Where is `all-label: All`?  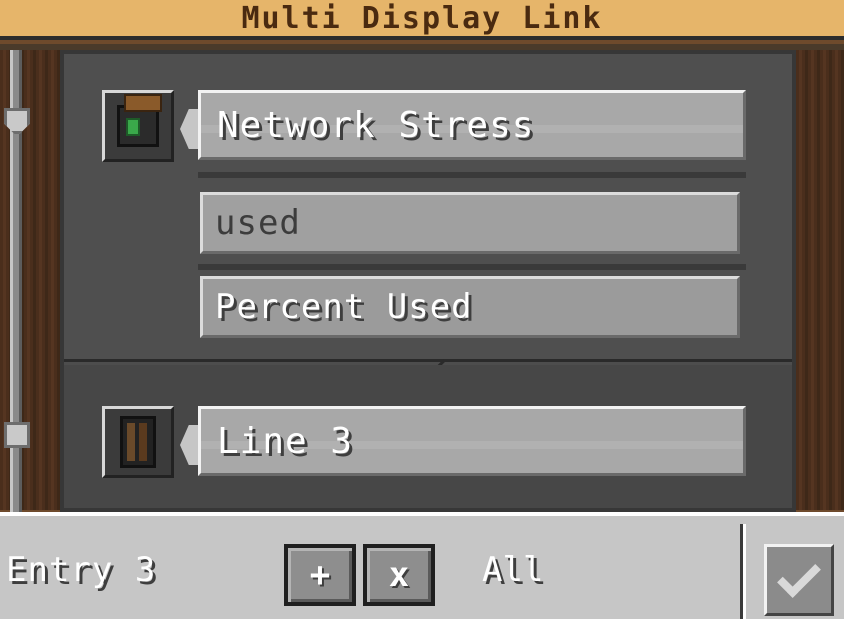 all-label: All is located at coordinates (513, 570).